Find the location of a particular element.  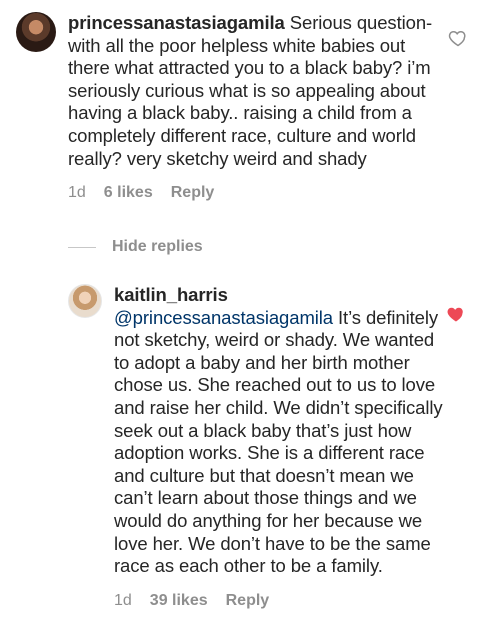

reply-mention: @princessanastasiagamila is located at coordinates (223, 317).